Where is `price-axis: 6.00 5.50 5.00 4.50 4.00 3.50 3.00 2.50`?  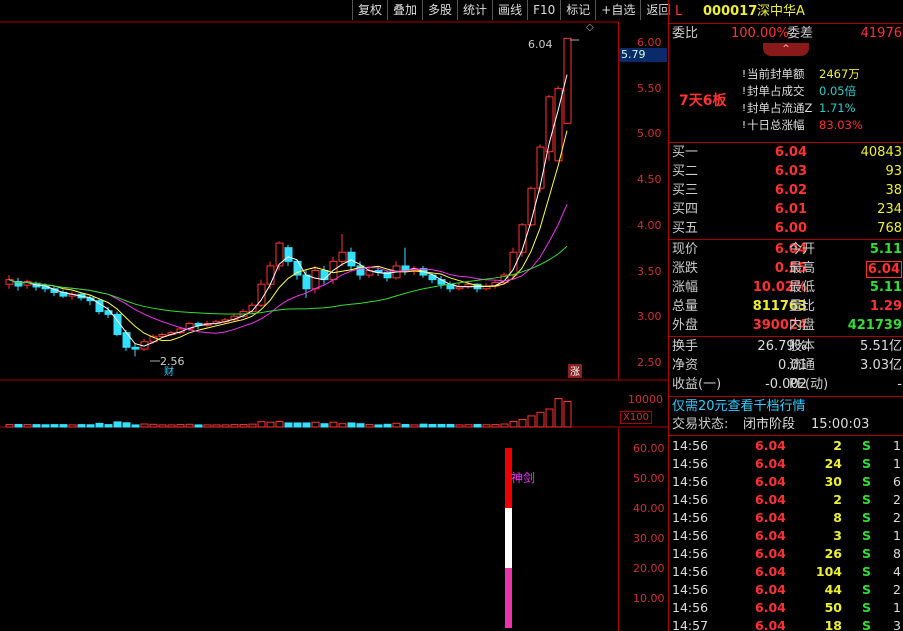 price-axis: 6.00 5.50 5.00 4.50 4.00 3.50 3.00 2.50 is located at coordinates (643, 201).